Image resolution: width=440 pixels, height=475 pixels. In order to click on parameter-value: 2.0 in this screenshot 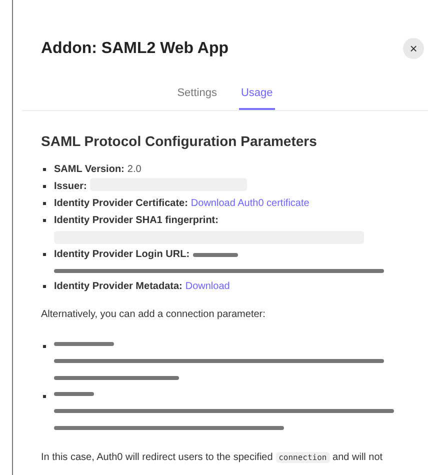, I will do `click(134, 170)`.